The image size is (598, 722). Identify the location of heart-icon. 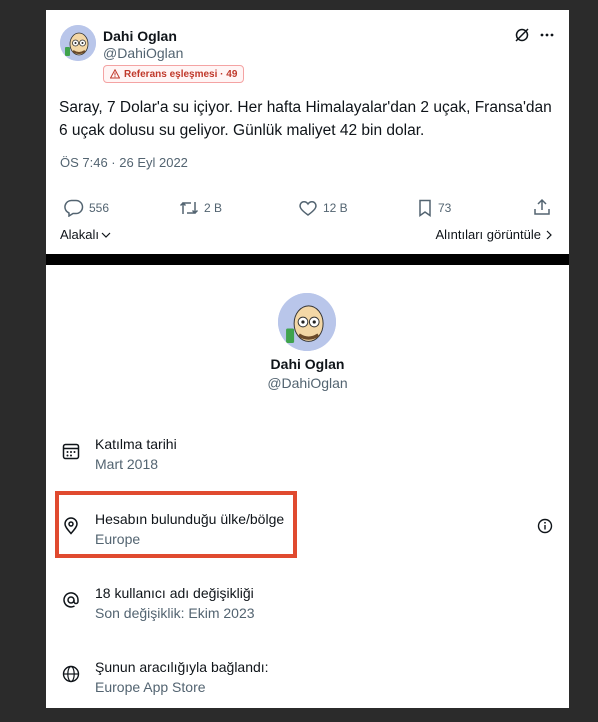
(308, 208).